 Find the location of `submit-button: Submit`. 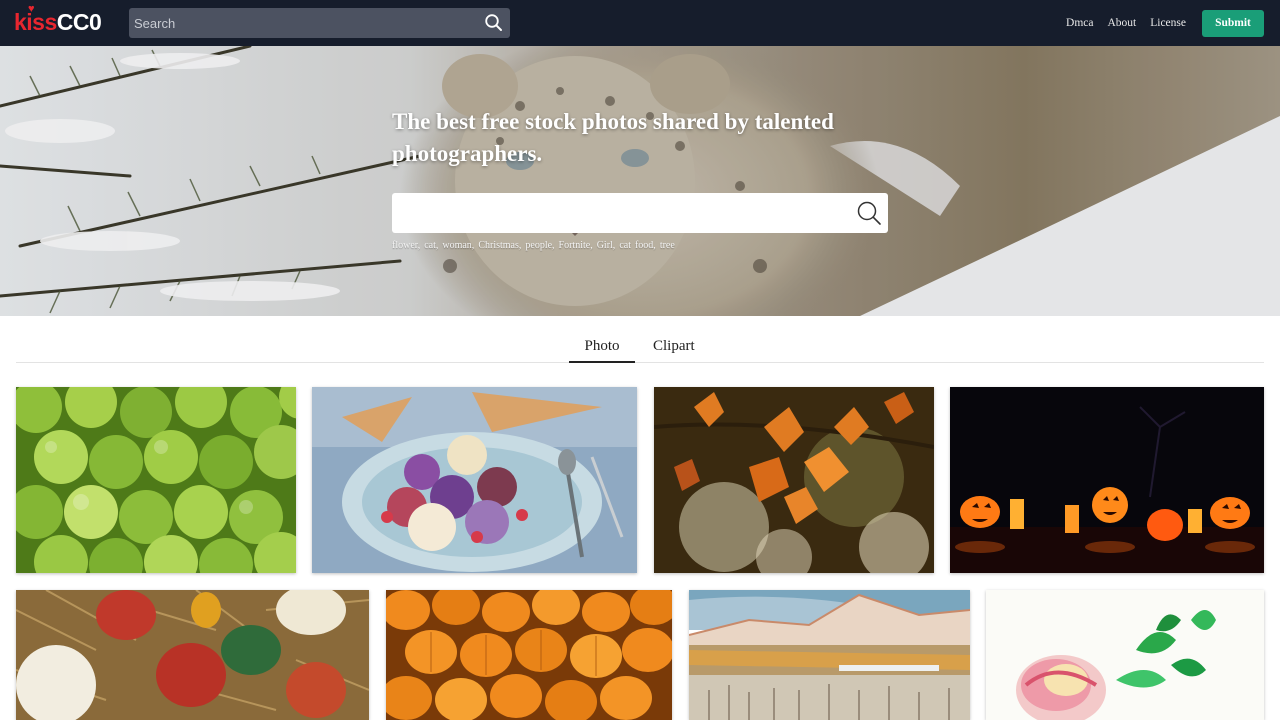

submit-button: Submit is located at coordinates (1233, 23).